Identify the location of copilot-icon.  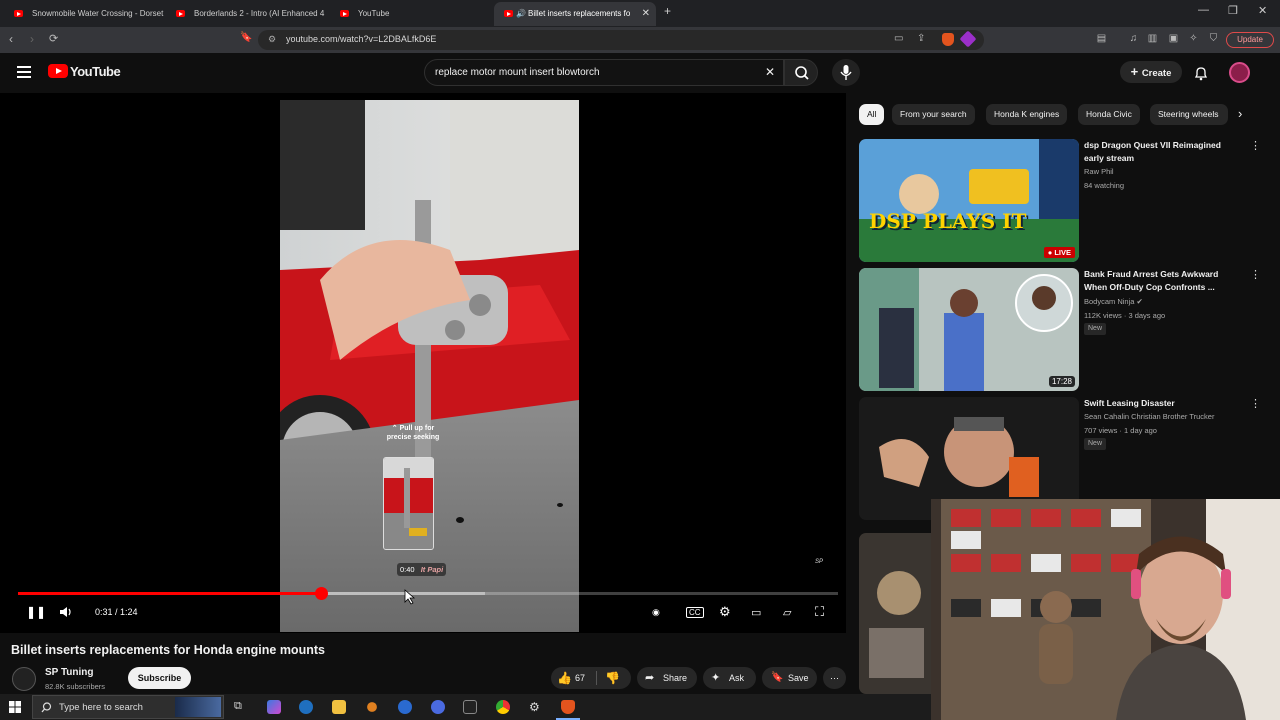
(274, 707).